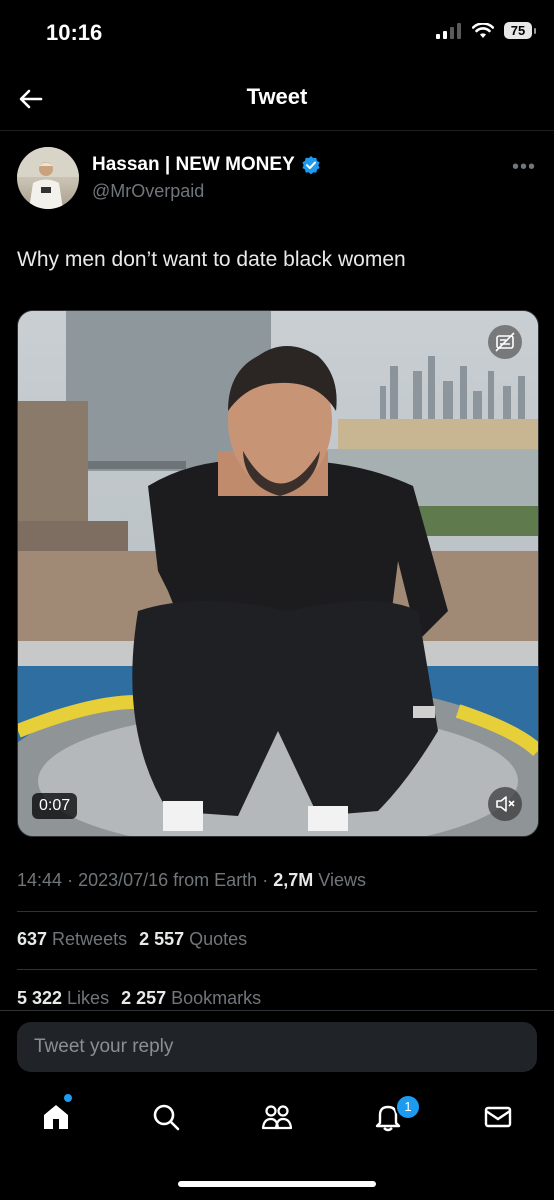 The width and height of the screenshot is (554, 1200). I want to click on captions-icon, so click(505, 342).